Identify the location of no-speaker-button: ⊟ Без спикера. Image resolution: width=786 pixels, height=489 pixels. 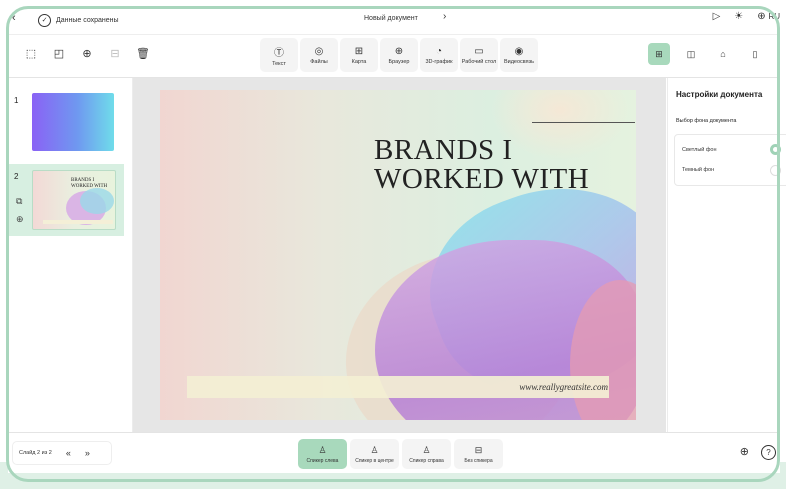
(478, 454).